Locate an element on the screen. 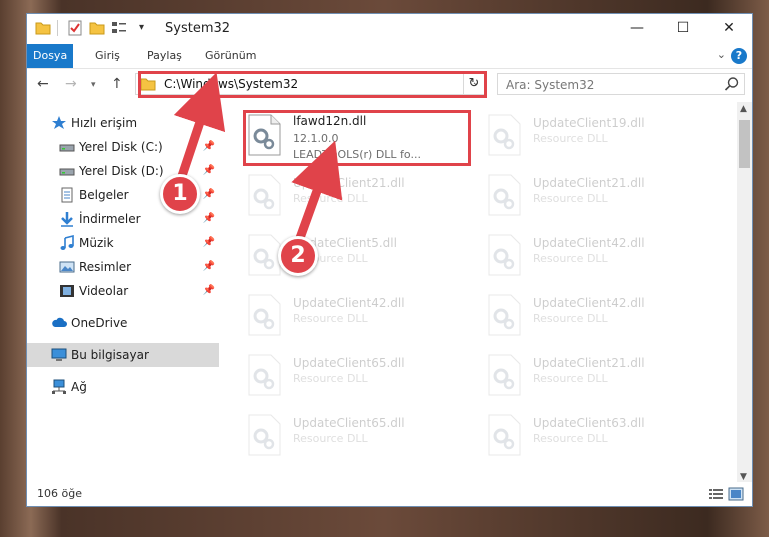 This screenshot has height=537, width=769. back-arrow-icon: ← is located at coordinates (43, 84).